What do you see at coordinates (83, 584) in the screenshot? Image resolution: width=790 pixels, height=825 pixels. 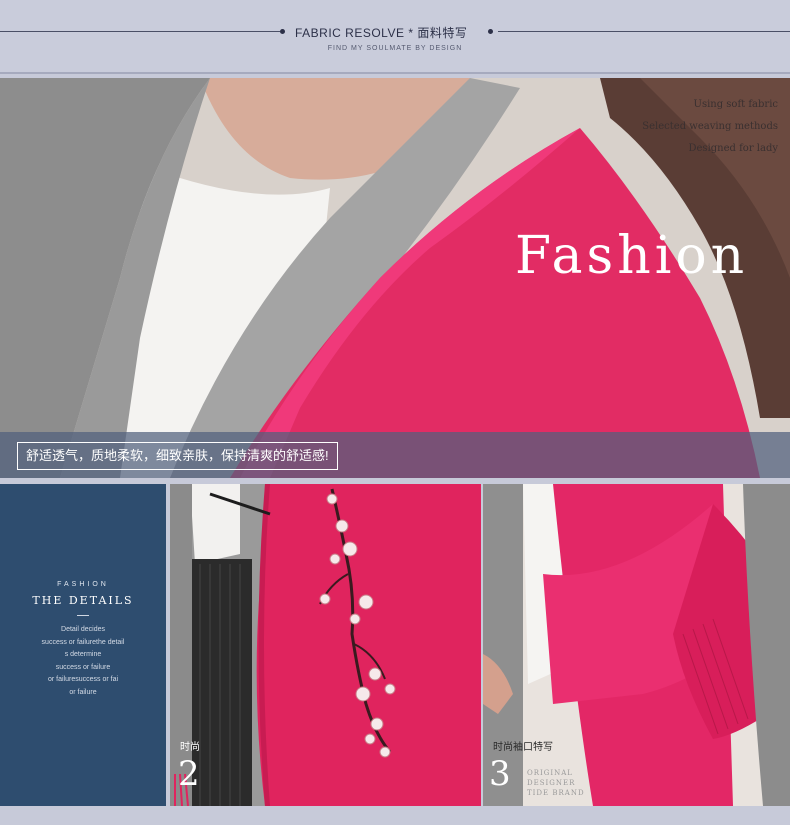 I see `details-kicker: FASHION` at bounding box center [83, 584].